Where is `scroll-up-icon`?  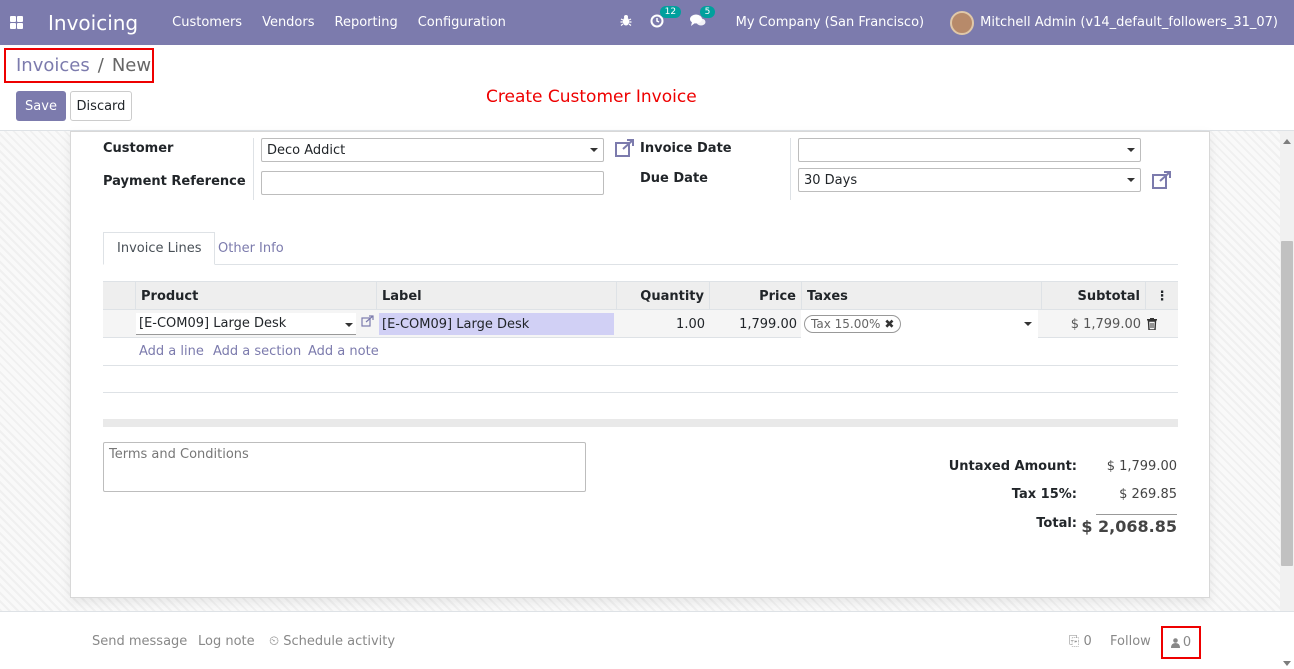
scroll-up-icon is located at coordinates (1287, 141).